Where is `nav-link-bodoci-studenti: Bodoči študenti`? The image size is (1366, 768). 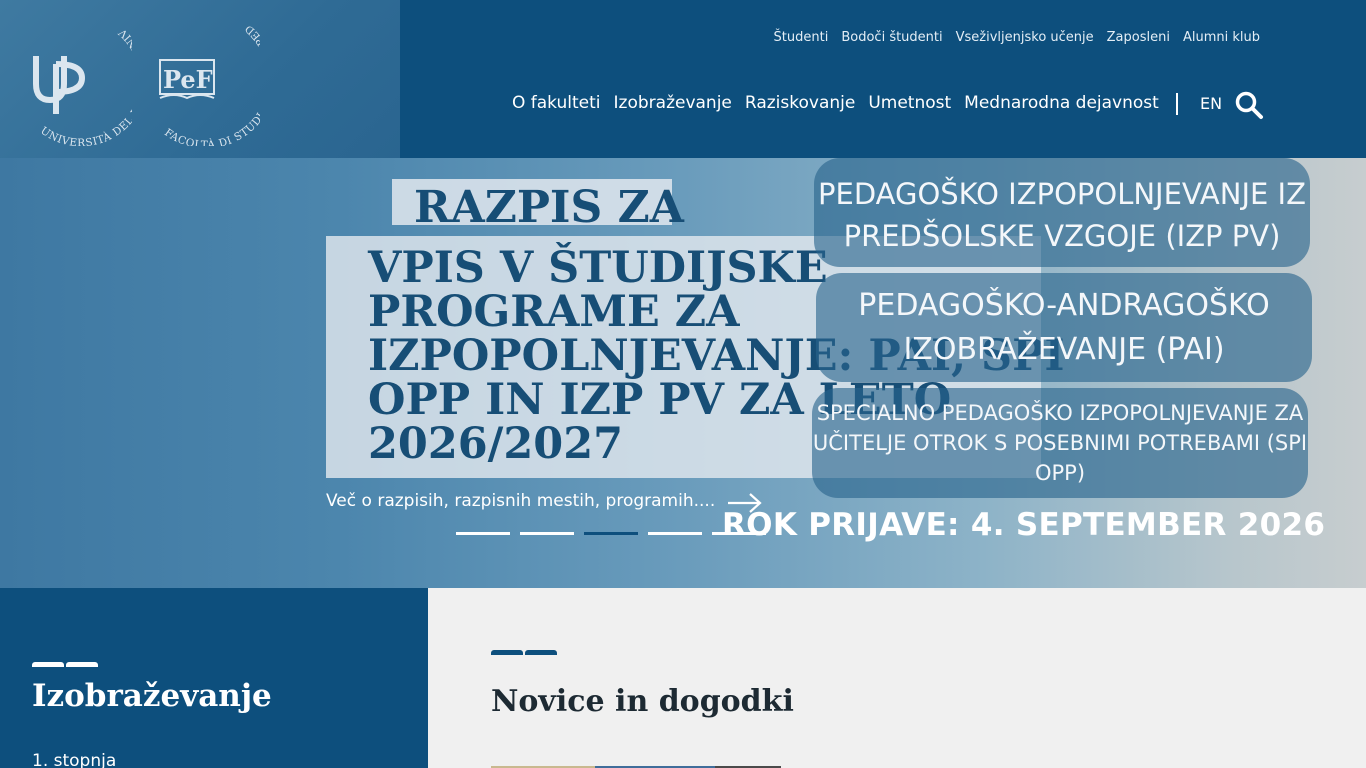 nav-link-bodoci-studenti: Bodoči študenti is located at coordinates (891, 37).